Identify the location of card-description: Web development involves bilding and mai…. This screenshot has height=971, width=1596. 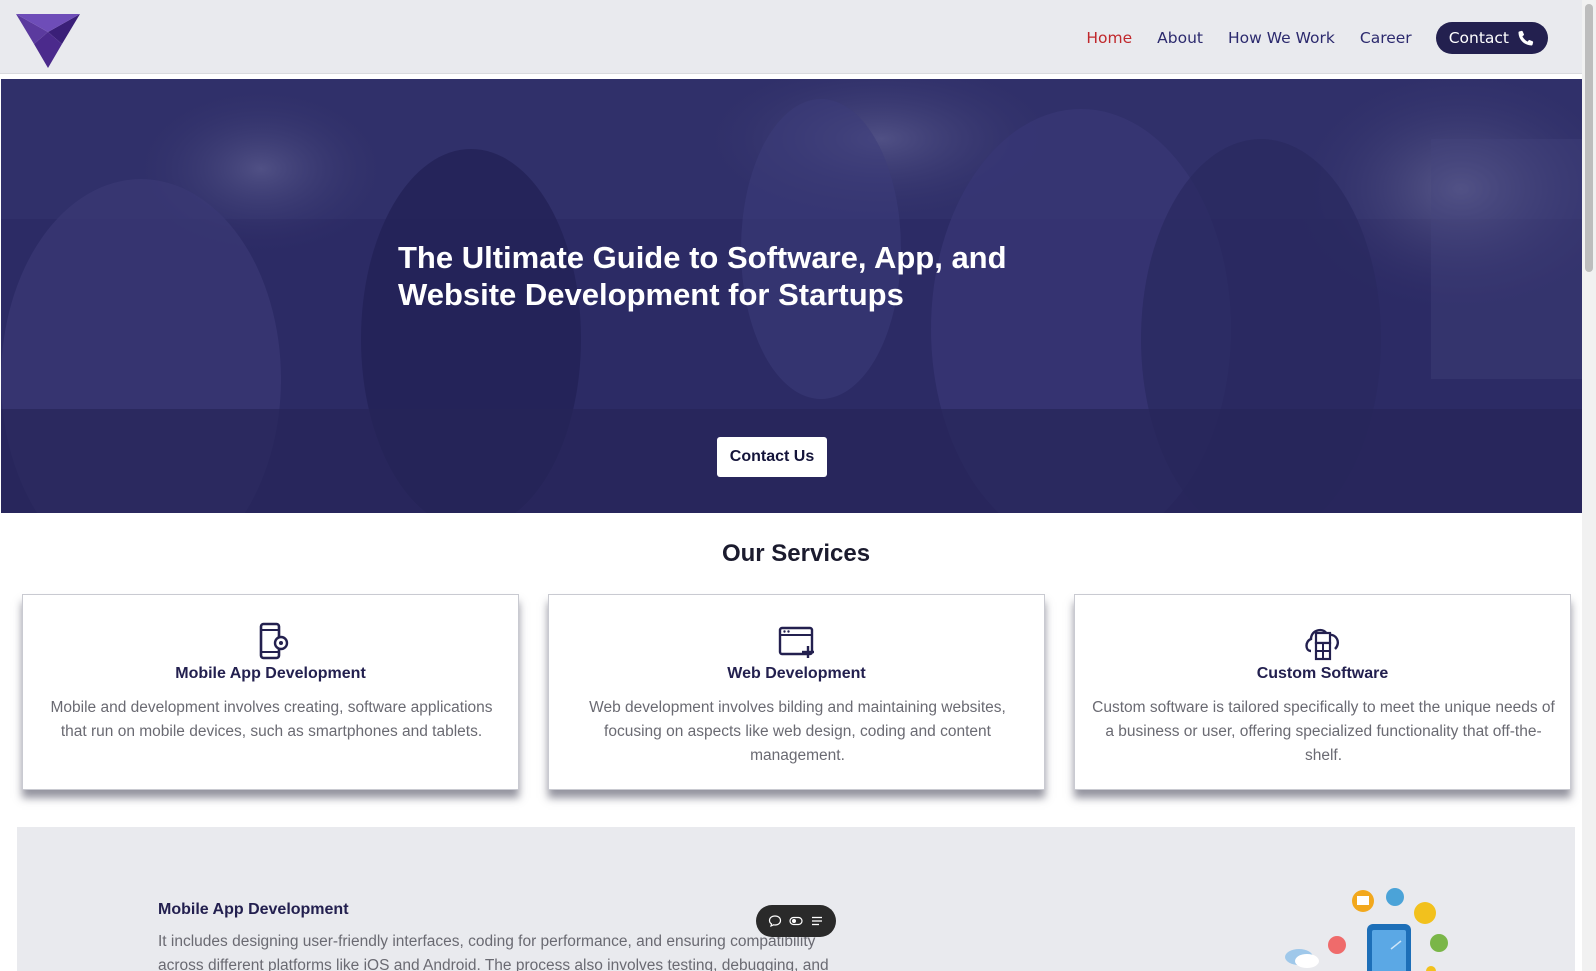
(797, 731).